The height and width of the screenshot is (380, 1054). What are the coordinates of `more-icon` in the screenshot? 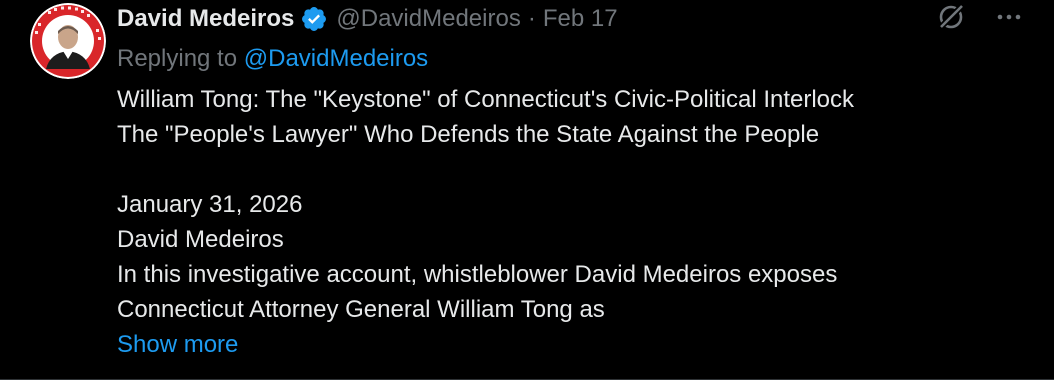 It's located at (1009, 17).